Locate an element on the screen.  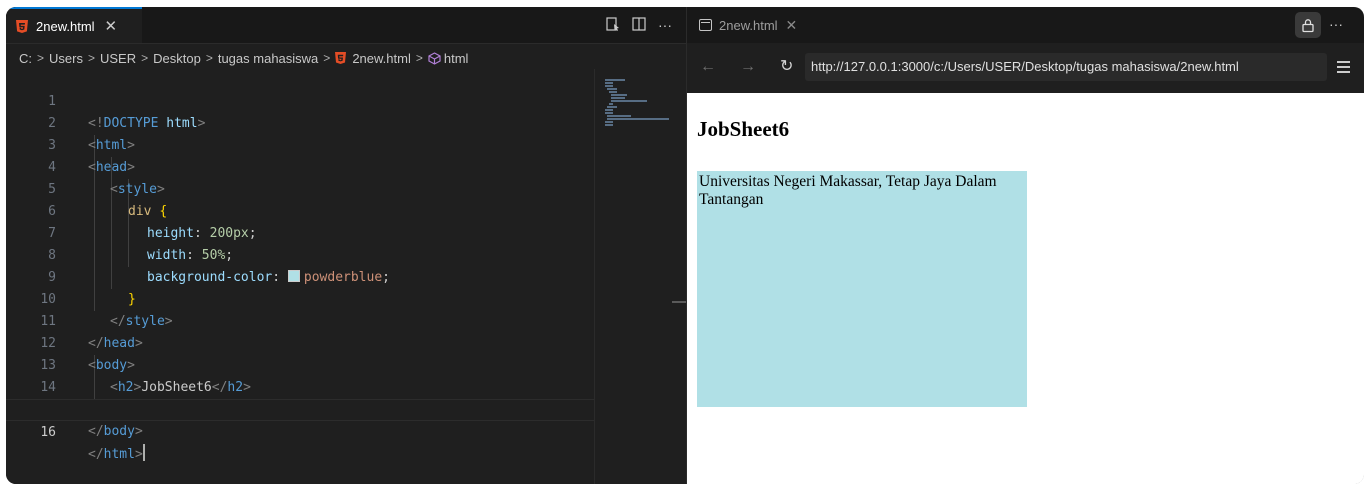
code-line: 8 background-color: powderblue; is located at coordinates (301, 254).